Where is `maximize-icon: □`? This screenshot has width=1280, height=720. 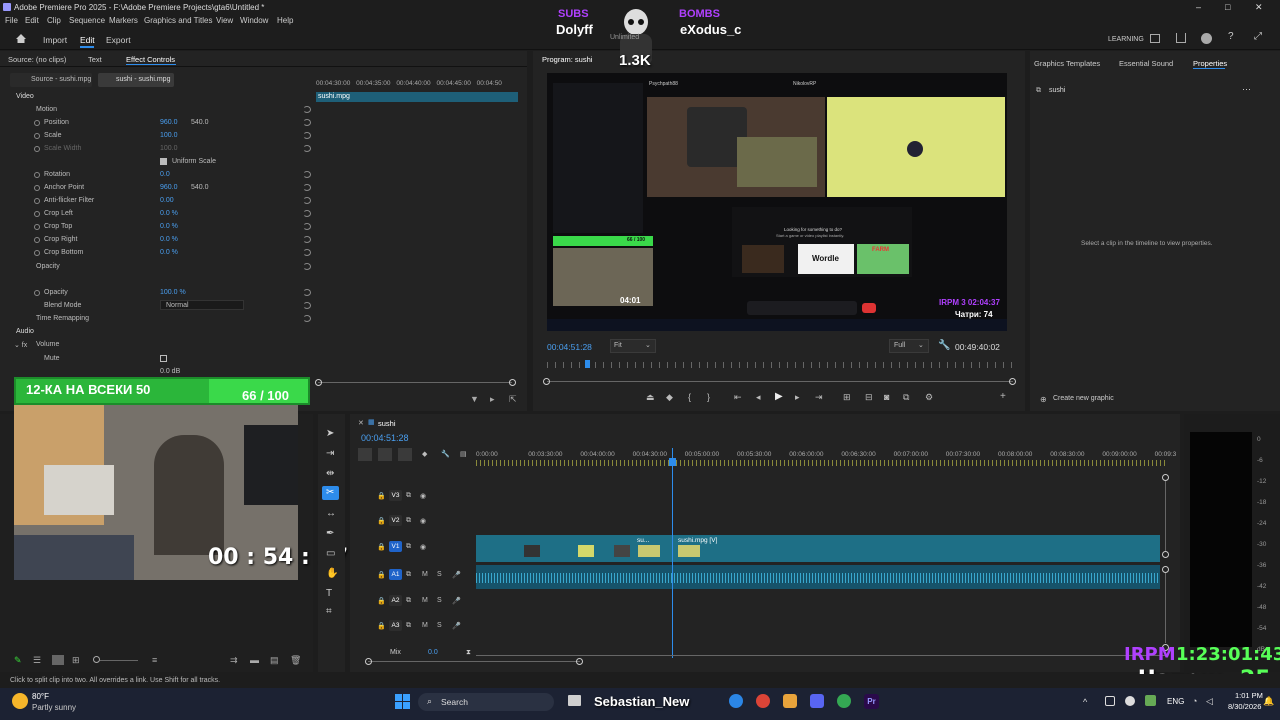
maximize-icon: □ is located at coordinates (1227, 7).